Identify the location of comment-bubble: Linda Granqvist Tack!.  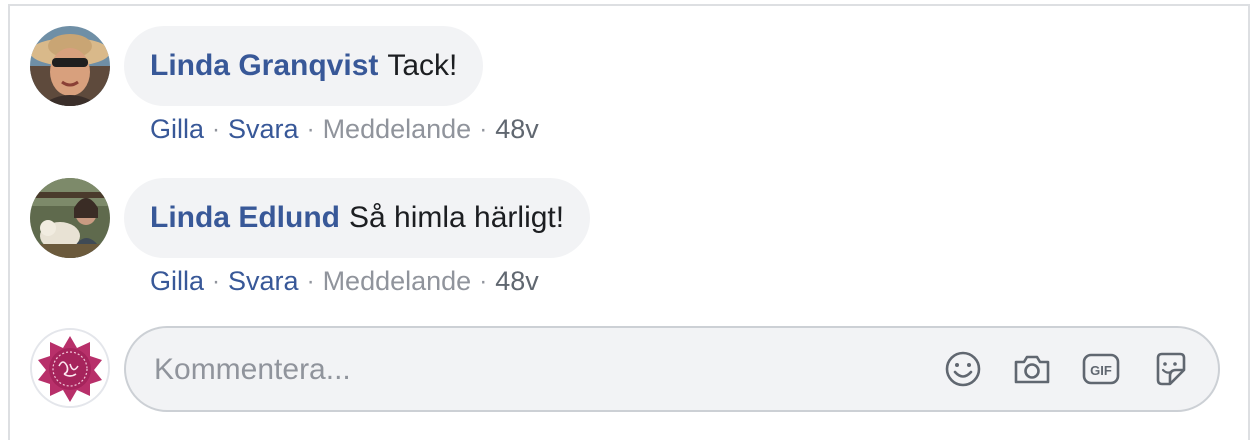
(304, 66).